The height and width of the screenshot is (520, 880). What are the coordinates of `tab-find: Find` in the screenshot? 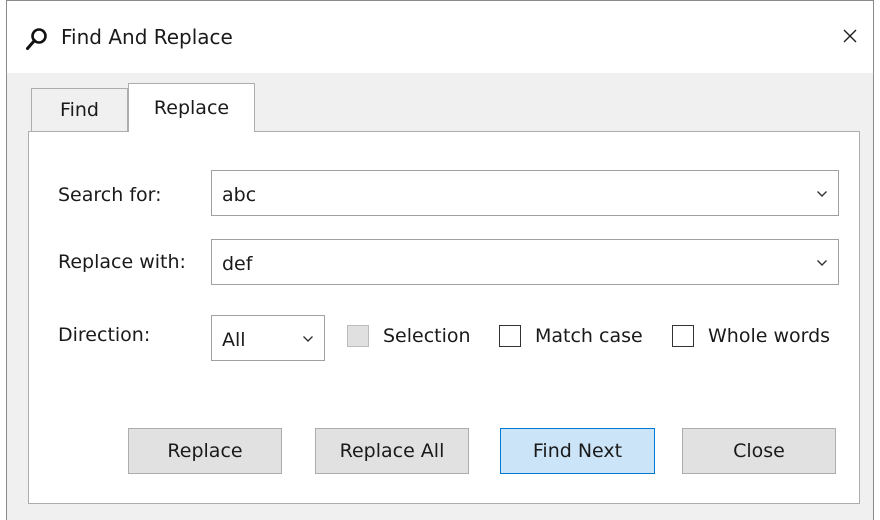 It's located at (79, 109).